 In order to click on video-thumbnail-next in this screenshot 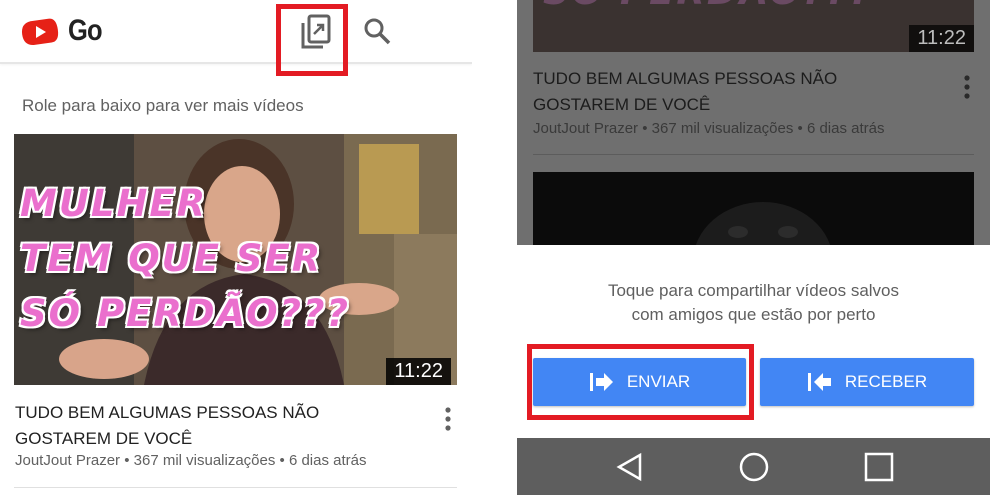, I will do `click(753, 212)`.